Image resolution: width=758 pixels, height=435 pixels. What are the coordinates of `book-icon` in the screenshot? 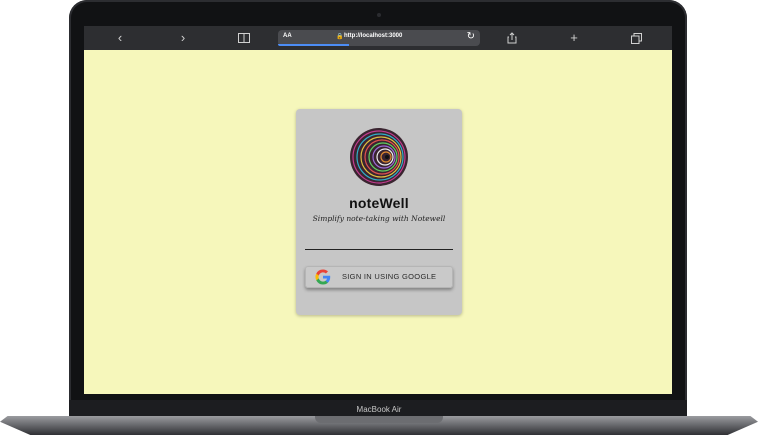 It's located at (244, 38).